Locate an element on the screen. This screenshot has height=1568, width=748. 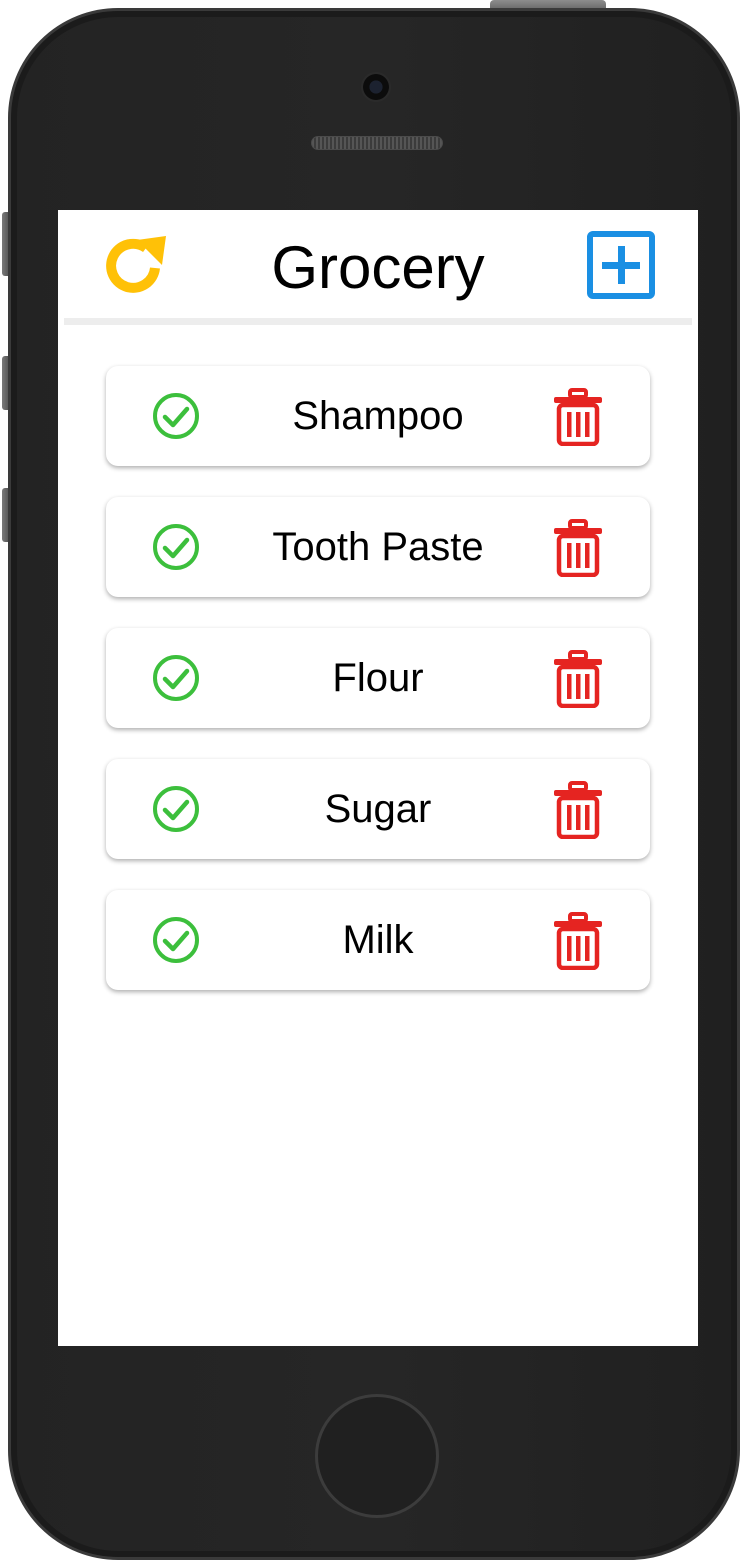
earpiece-speaker is located at coordinates (377, 143).